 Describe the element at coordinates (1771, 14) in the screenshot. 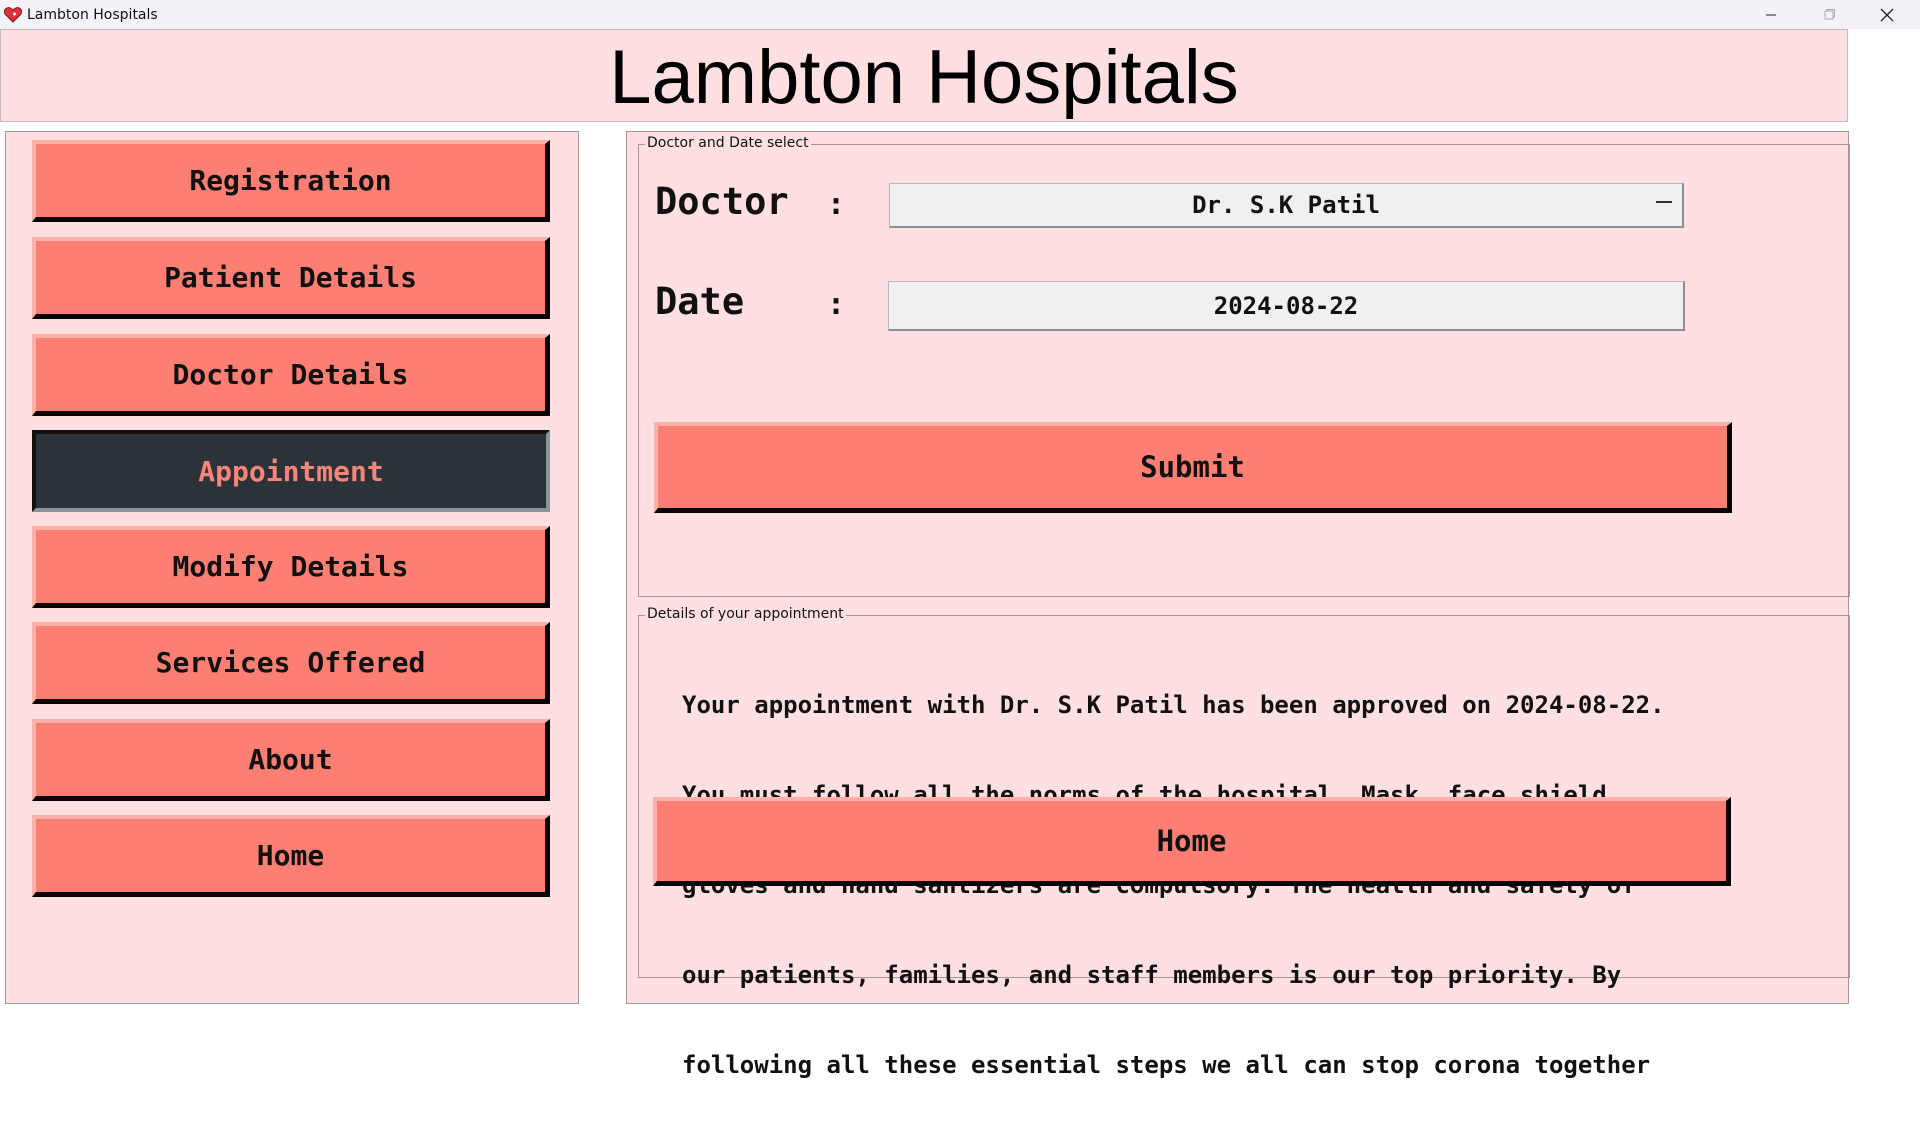

I see `minimize-icon` at that location.